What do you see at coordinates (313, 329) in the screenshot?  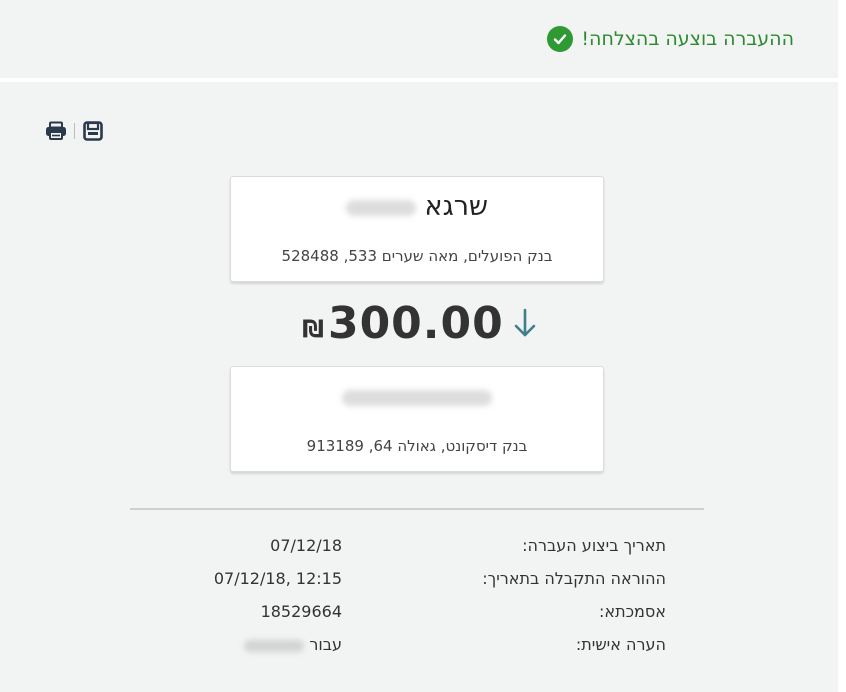 I see `currency-symbol: ₪` at bounding box center [313, 329].